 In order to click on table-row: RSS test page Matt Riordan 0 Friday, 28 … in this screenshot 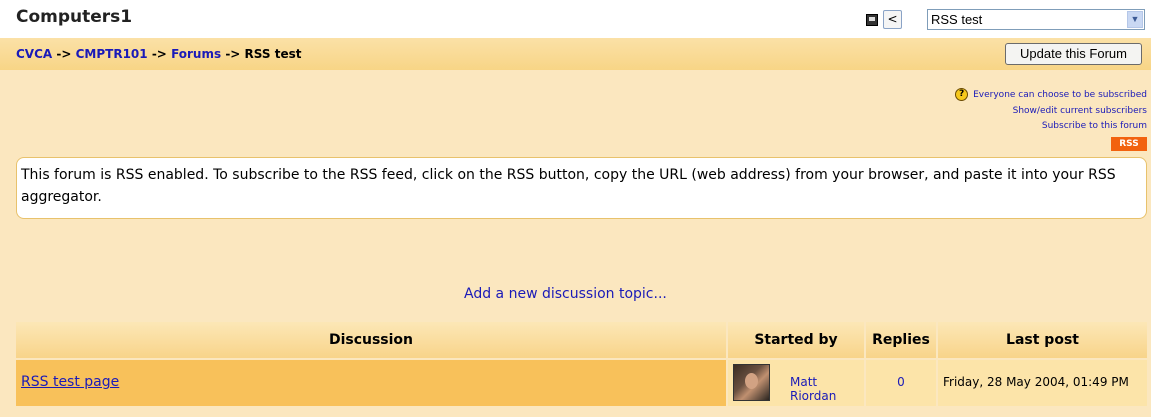, I will do `click(581, 383)`.